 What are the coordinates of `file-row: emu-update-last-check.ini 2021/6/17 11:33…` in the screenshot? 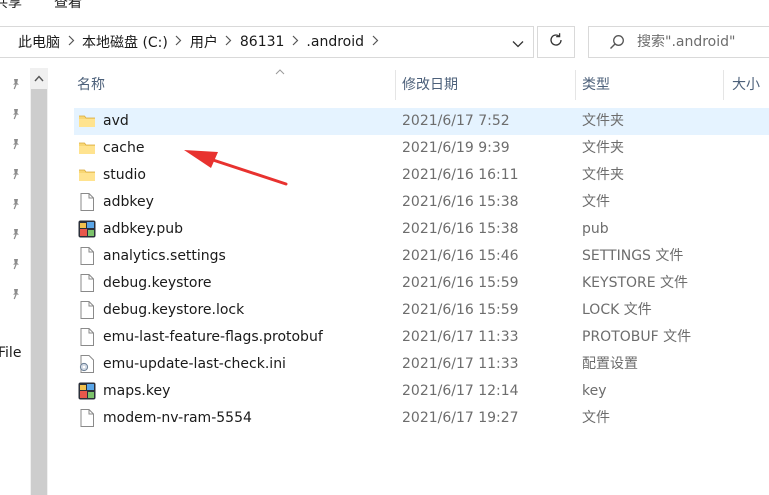 It's located at (421, 364).